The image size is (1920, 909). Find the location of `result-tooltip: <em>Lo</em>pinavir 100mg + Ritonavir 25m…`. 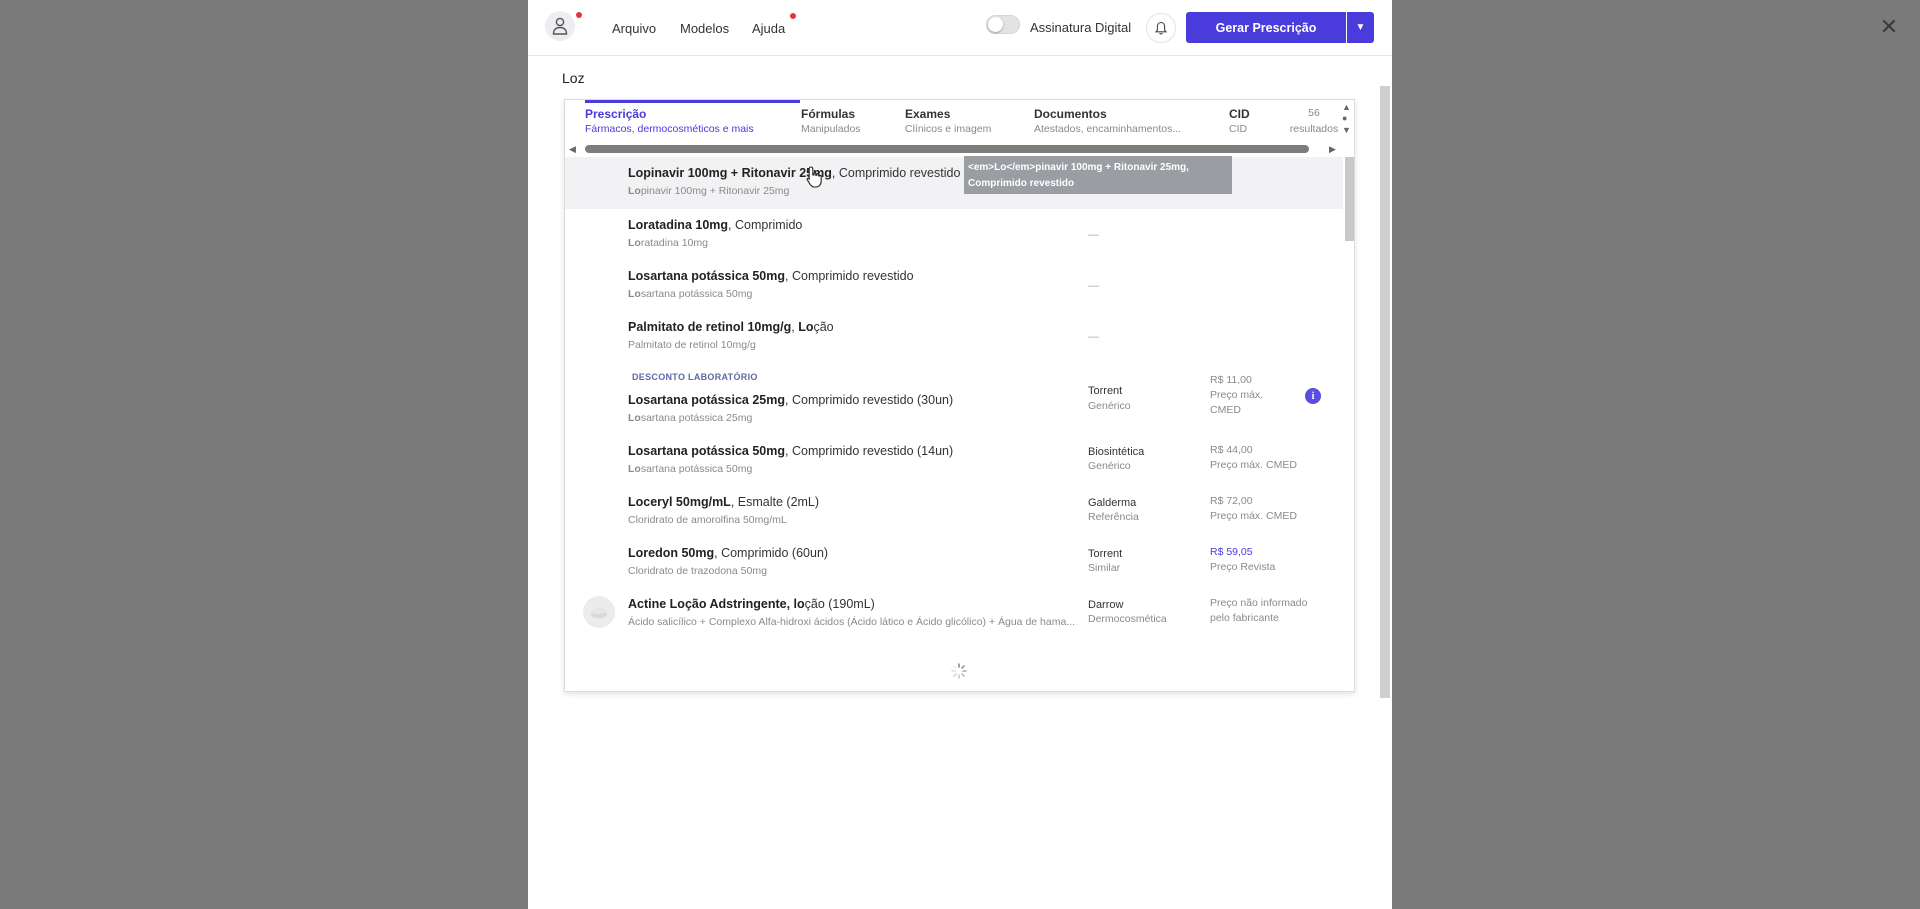

result-tooltip: <em>Lo</em>pinavir 100mg + Ritonavir 25m… is located at coordinates (1098, 175).